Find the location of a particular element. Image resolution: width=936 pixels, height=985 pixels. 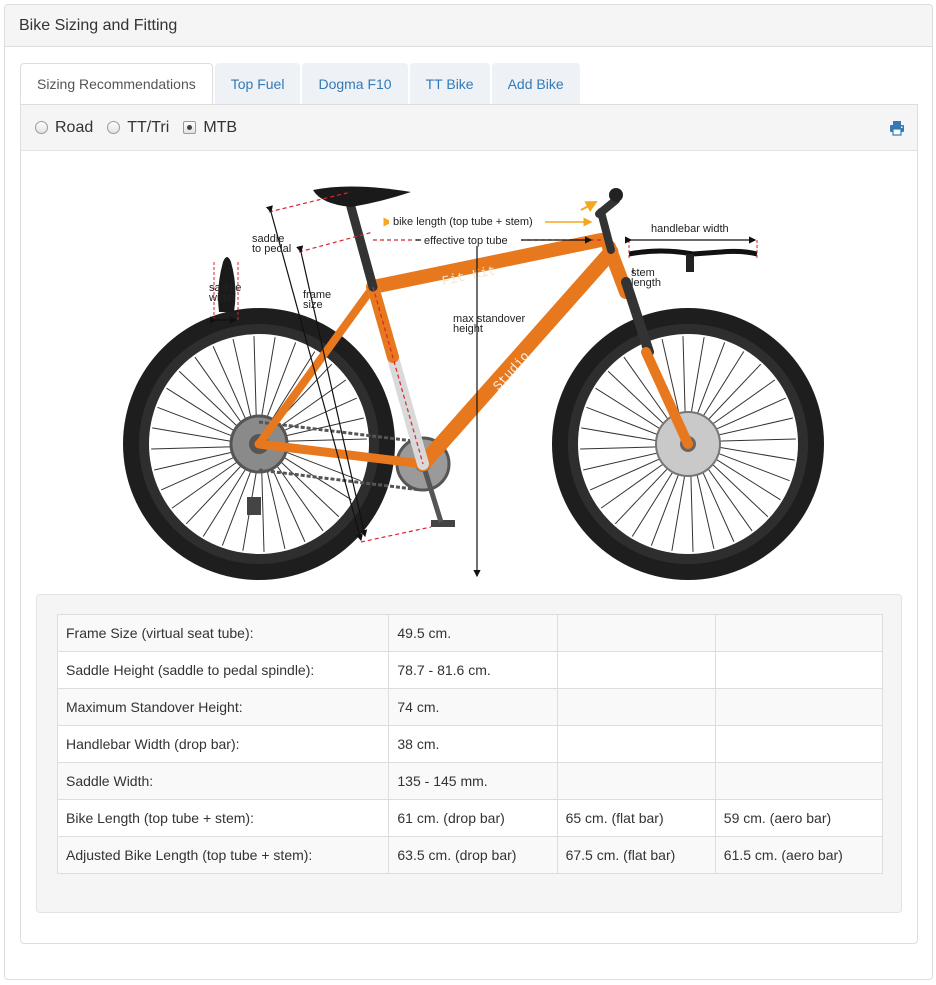

row-value: 61 cm. (drop bar) is located at coordinates (473, 818).